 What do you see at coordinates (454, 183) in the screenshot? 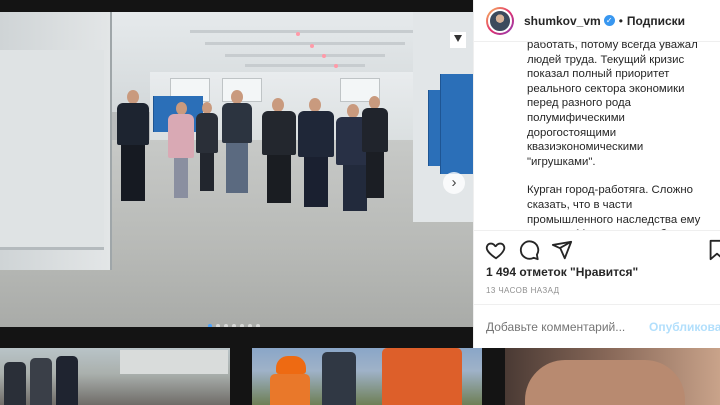
I see `carousel-next-button: ›` at bounding box center [454, 183].